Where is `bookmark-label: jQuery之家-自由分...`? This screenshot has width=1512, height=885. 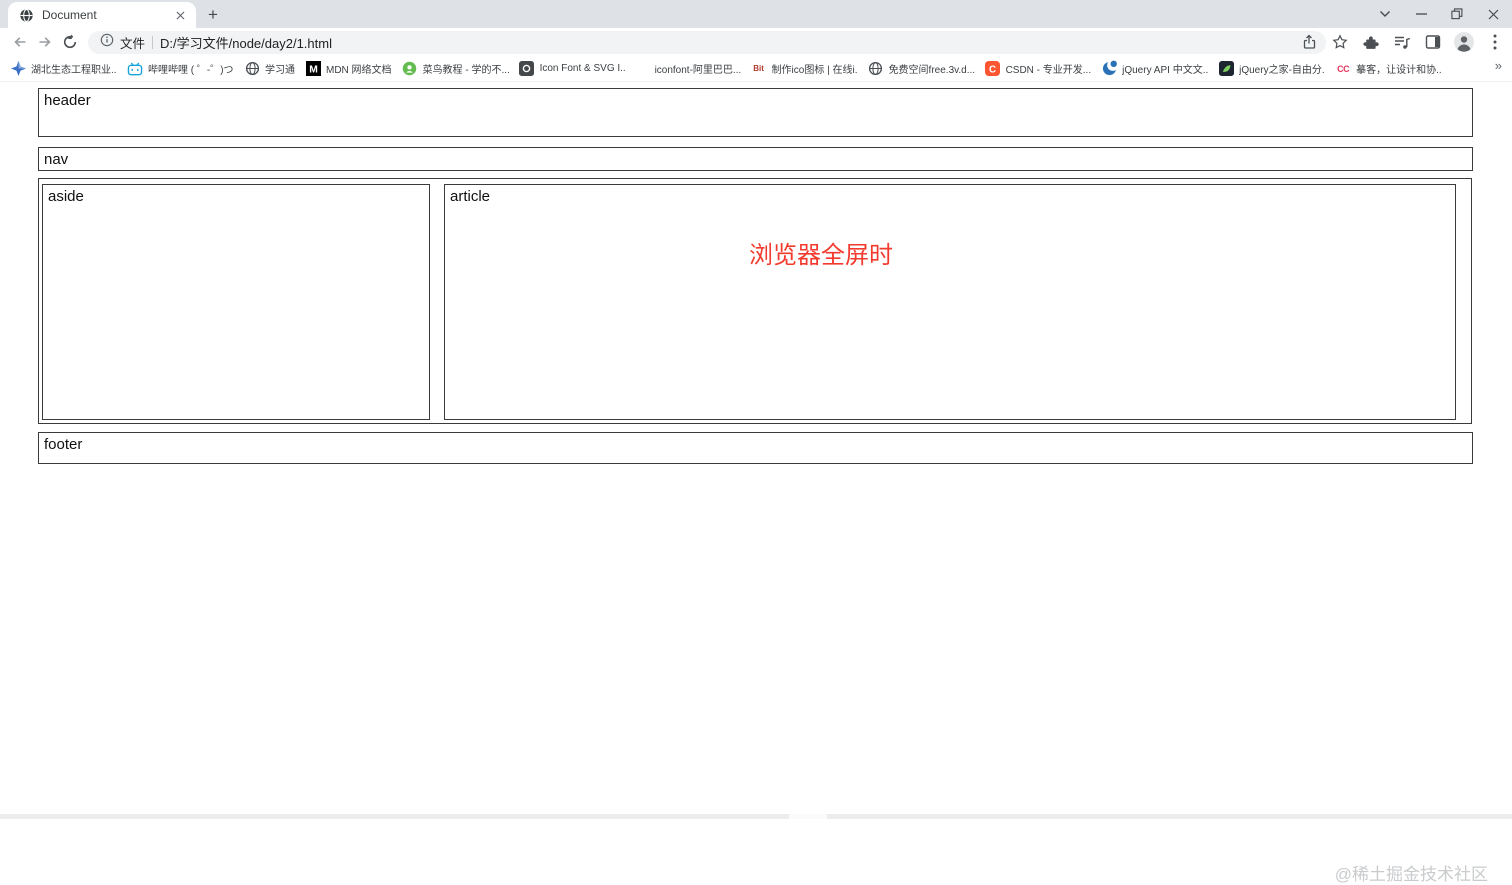
bookmark-label: jQuery之家-自由分... is located at coordinates (1282, 70).